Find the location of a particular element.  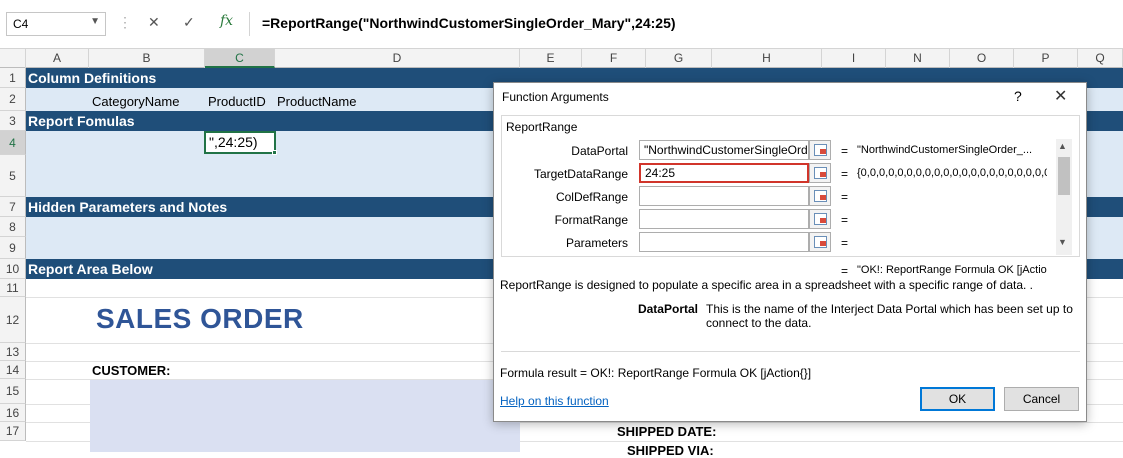

arg-label-targetdatarange: TargetDataRange is located at coordinates (580, 174).